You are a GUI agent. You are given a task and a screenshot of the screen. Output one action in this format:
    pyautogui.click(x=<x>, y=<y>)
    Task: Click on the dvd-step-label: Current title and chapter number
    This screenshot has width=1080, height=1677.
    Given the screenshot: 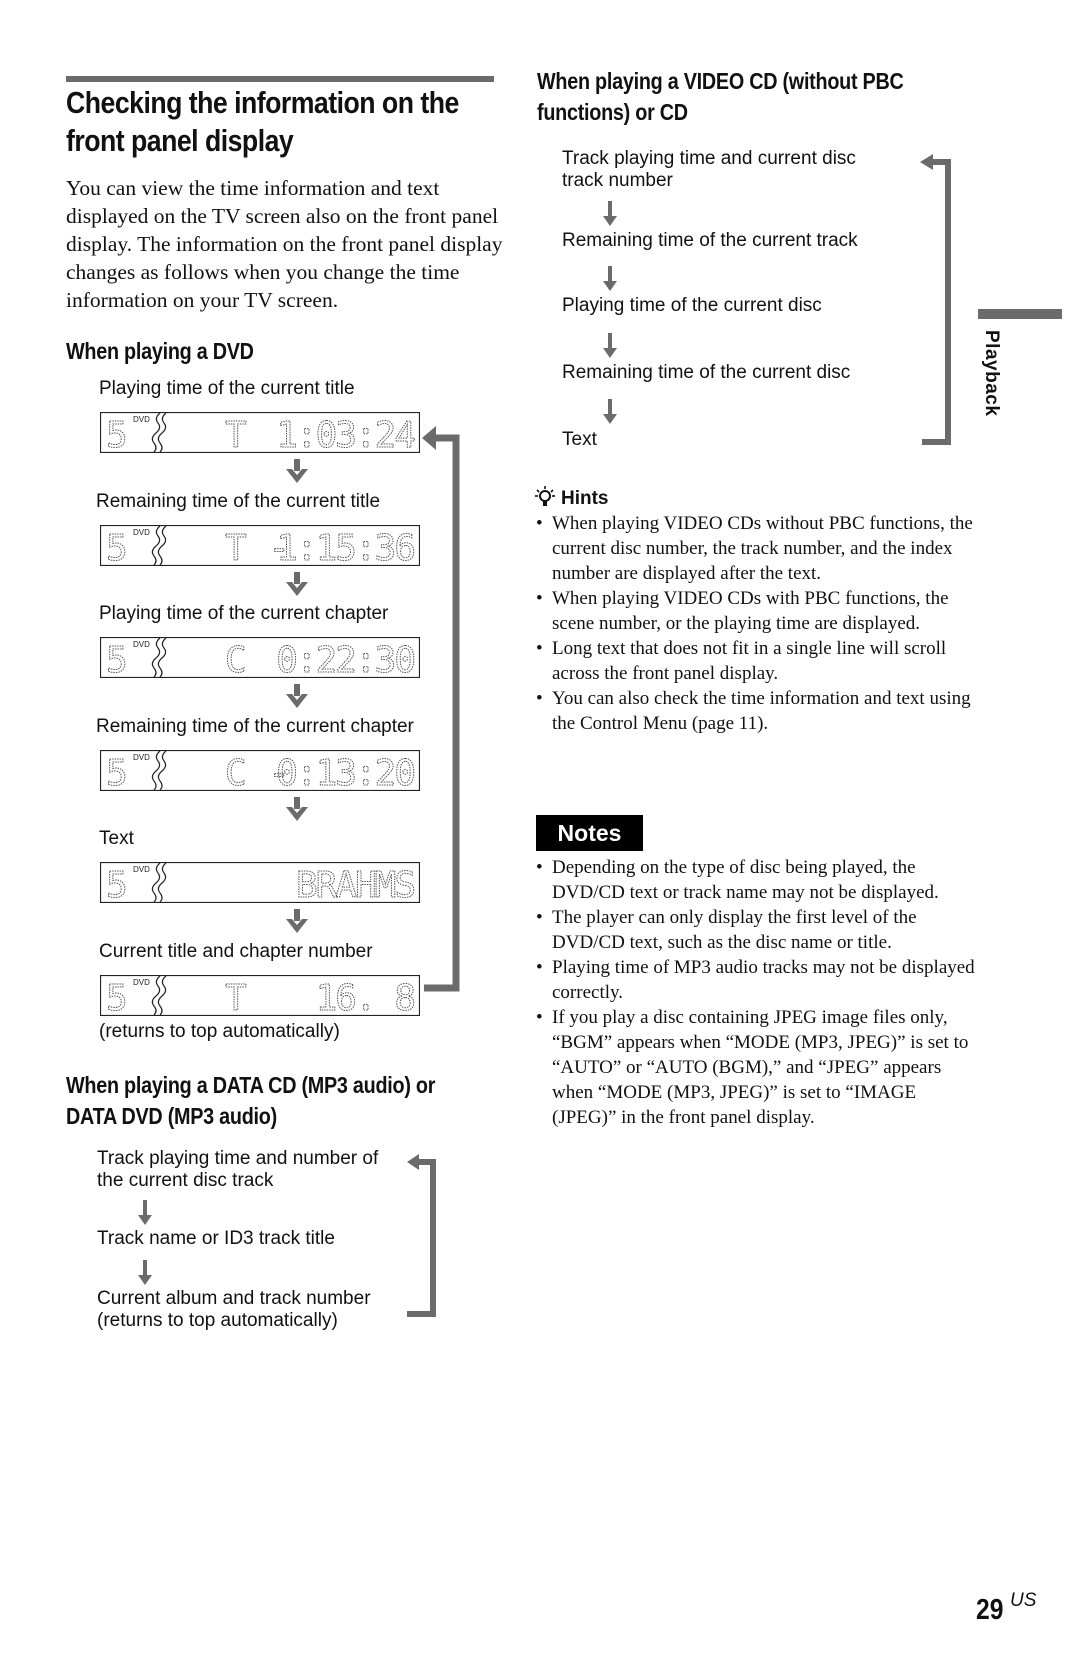 What is the action you would take?
    pyautogui.click(x=236, y=951)
    